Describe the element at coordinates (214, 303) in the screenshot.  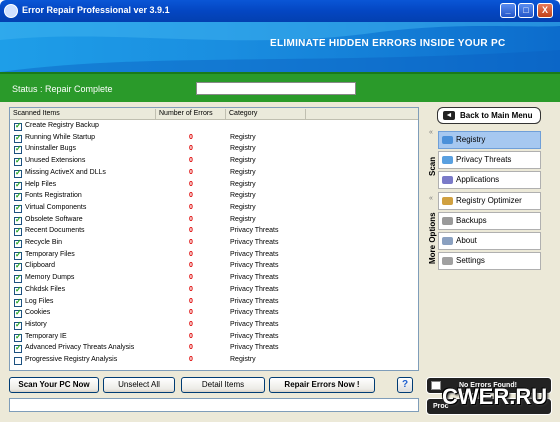
I see `table-row: Log Files 0 Privacy Threats` at that location.